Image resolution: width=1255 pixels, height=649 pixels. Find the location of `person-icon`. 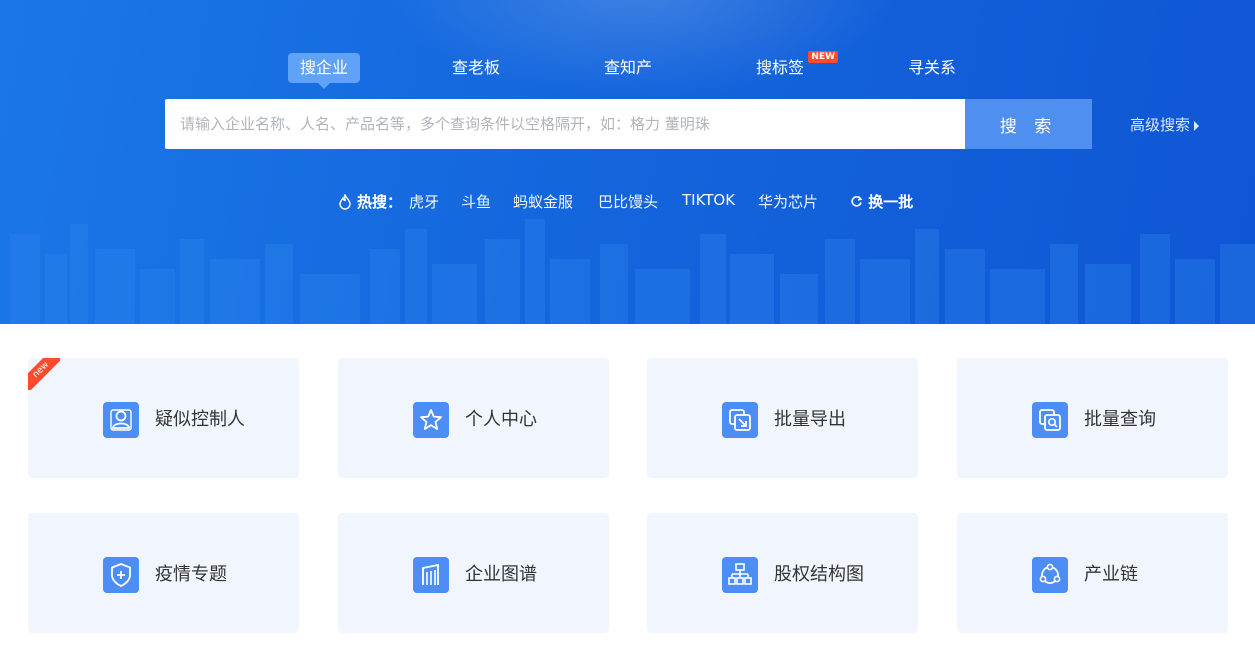

person-icon is located at coordinates (121, 420).